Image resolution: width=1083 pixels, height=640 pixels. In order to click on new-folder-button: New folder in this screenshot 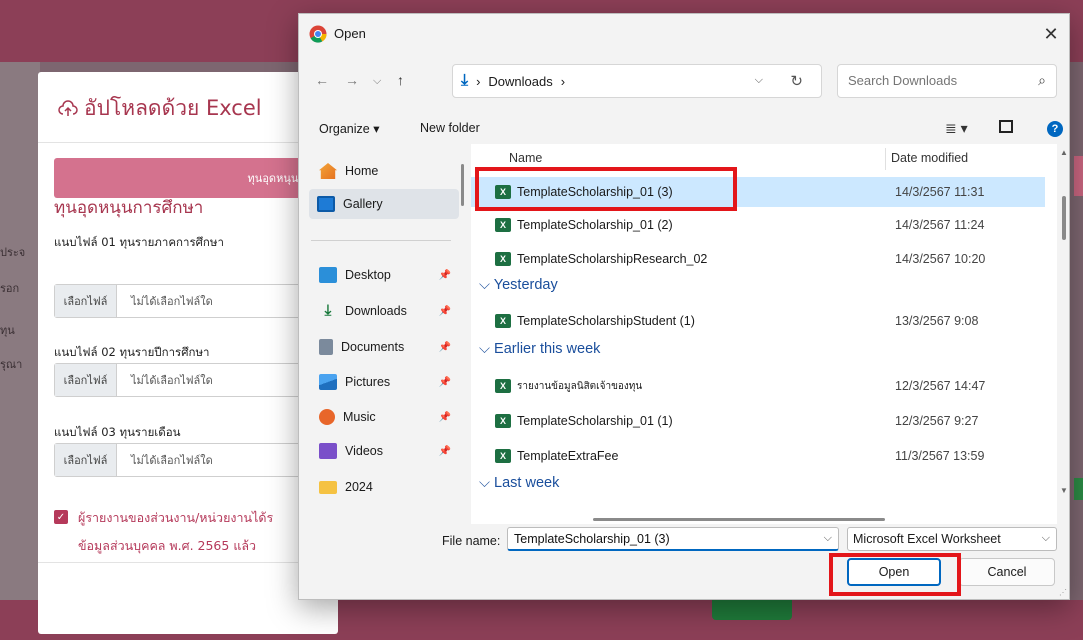, I will do `click(450, 128)`.